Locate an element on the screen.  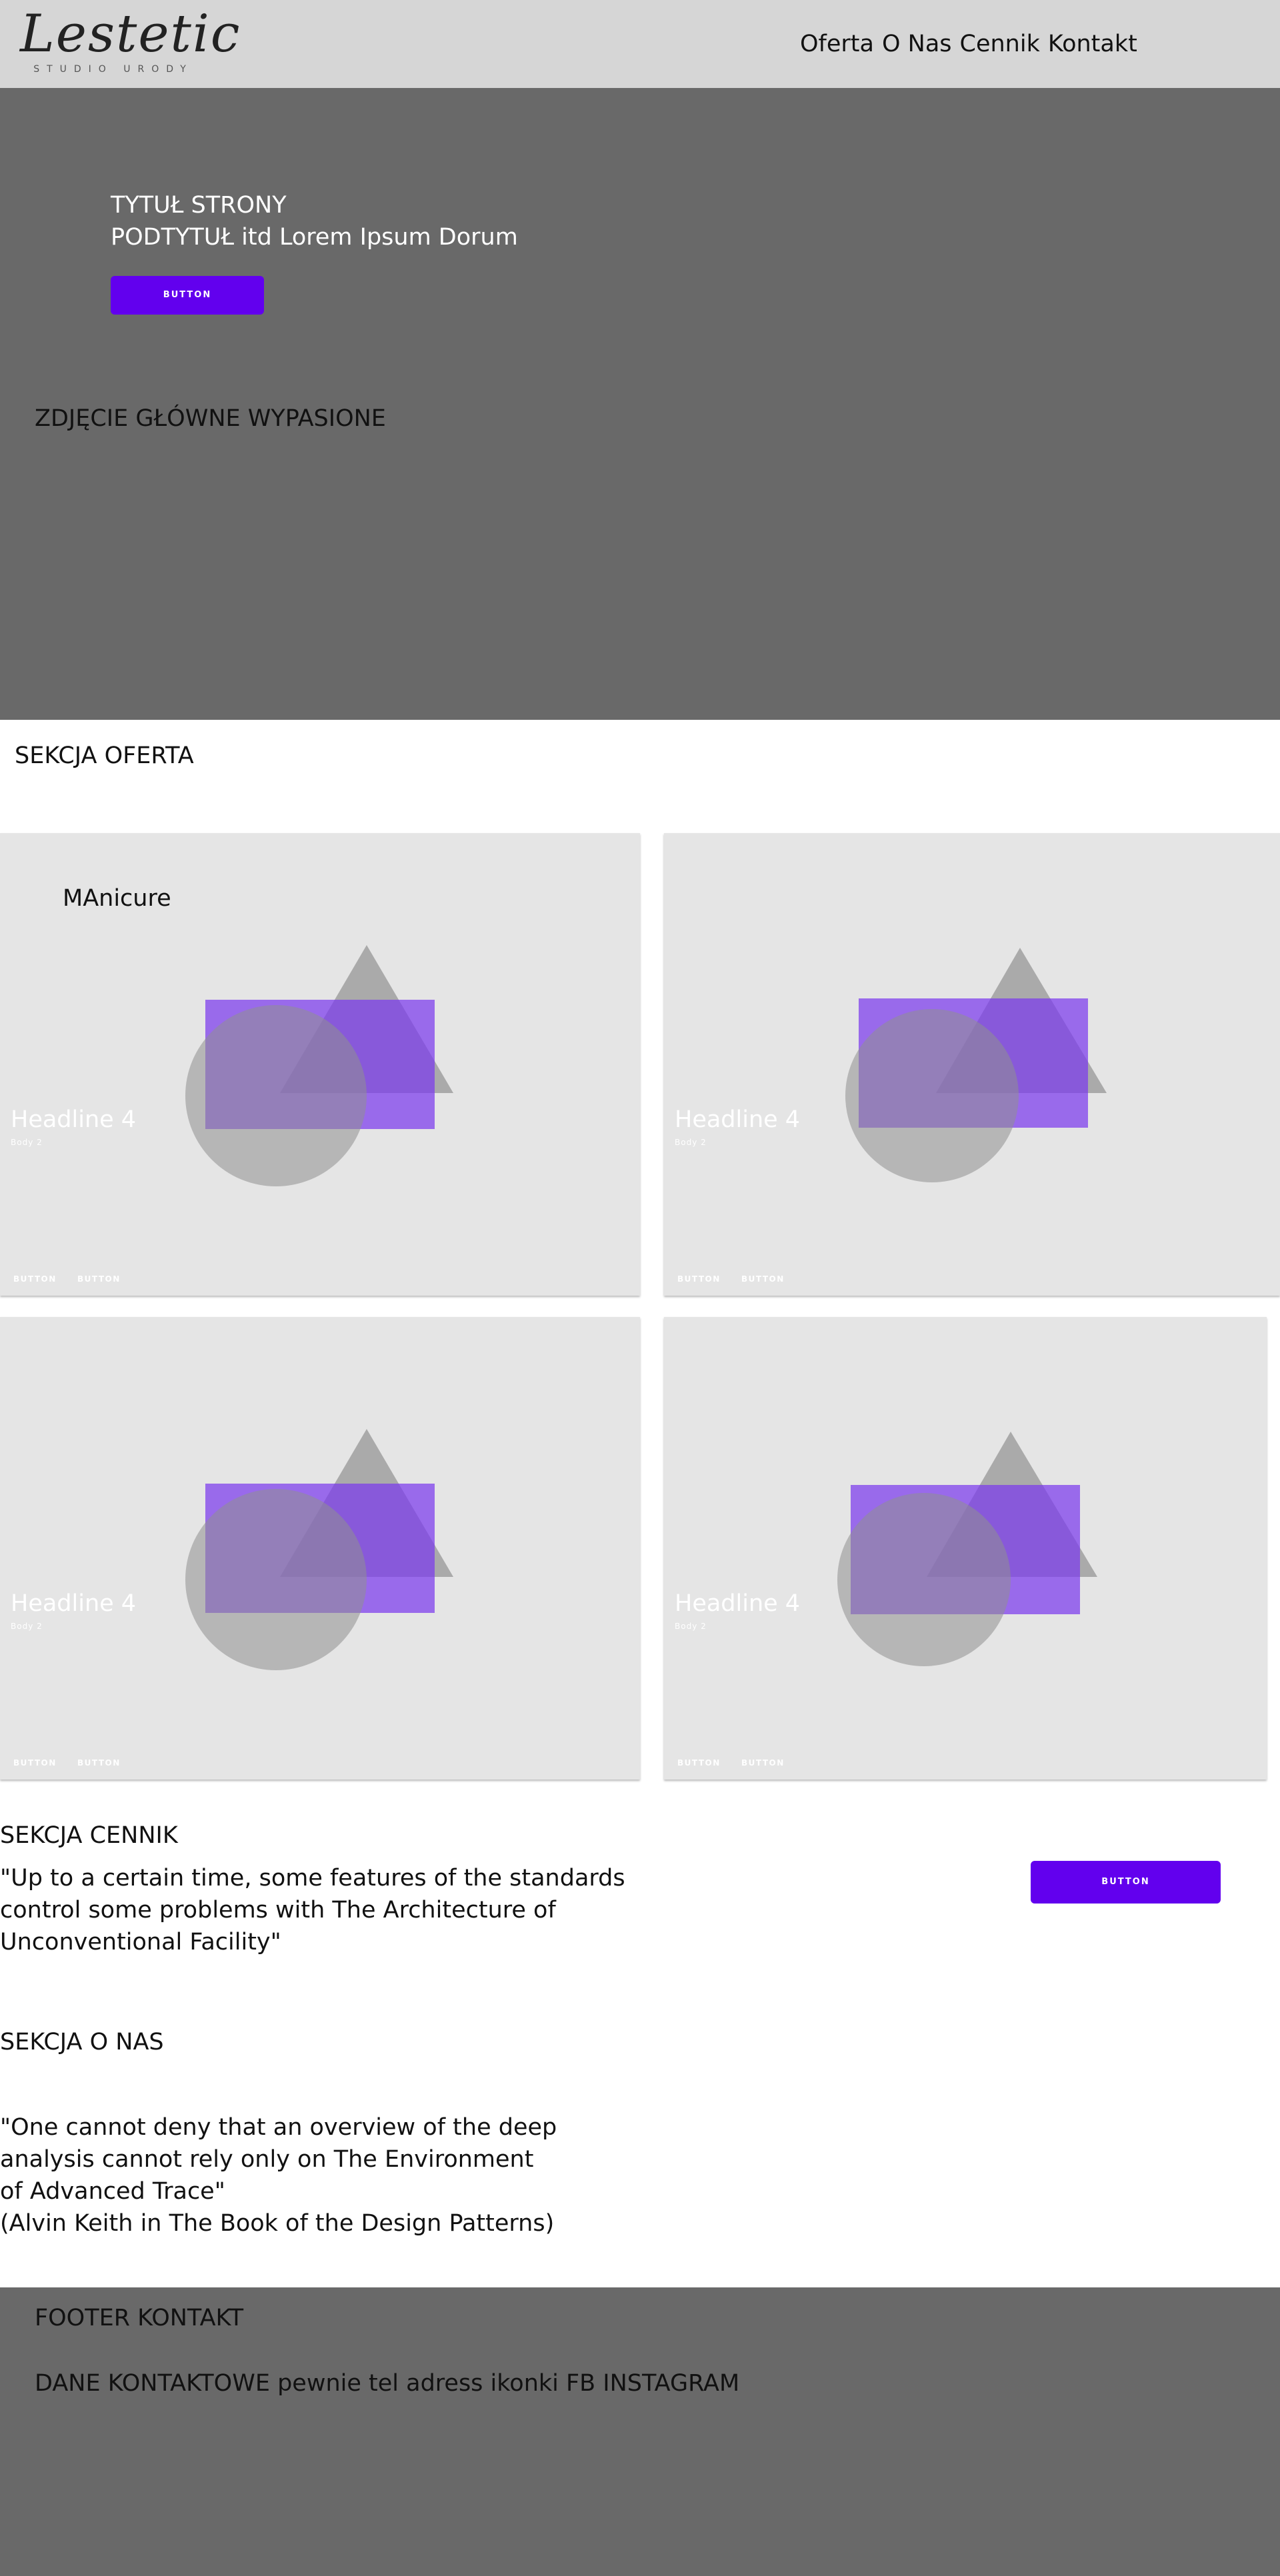
logo: Lestetic STUDIO URODY is located at coordinates (130, 44).